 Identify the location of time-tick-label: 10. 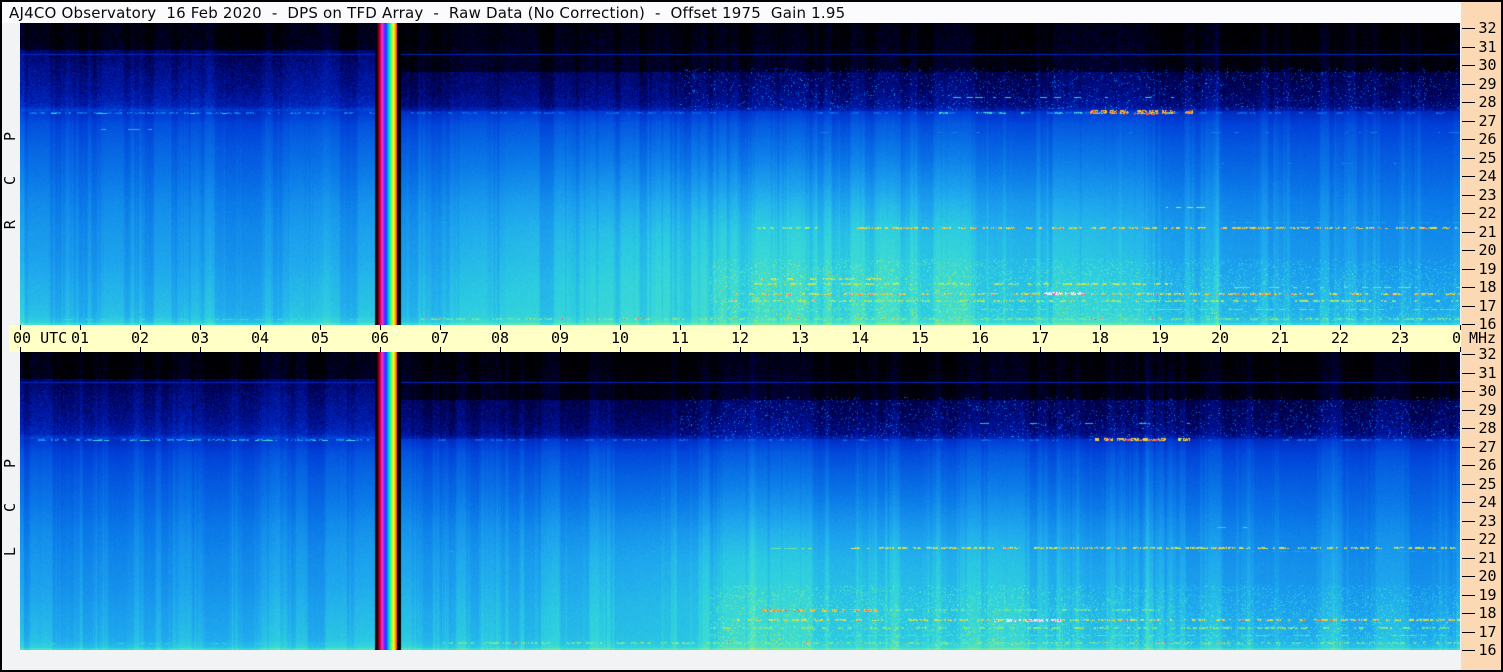
(620, 338).